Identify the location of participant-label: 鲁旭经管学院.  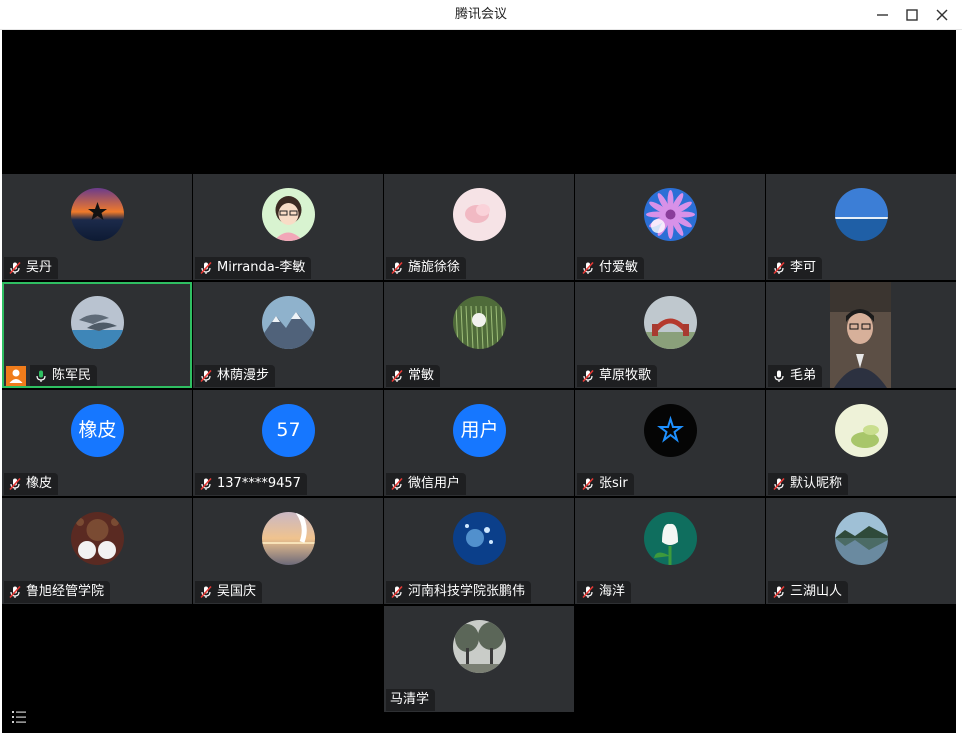
(57, 592).